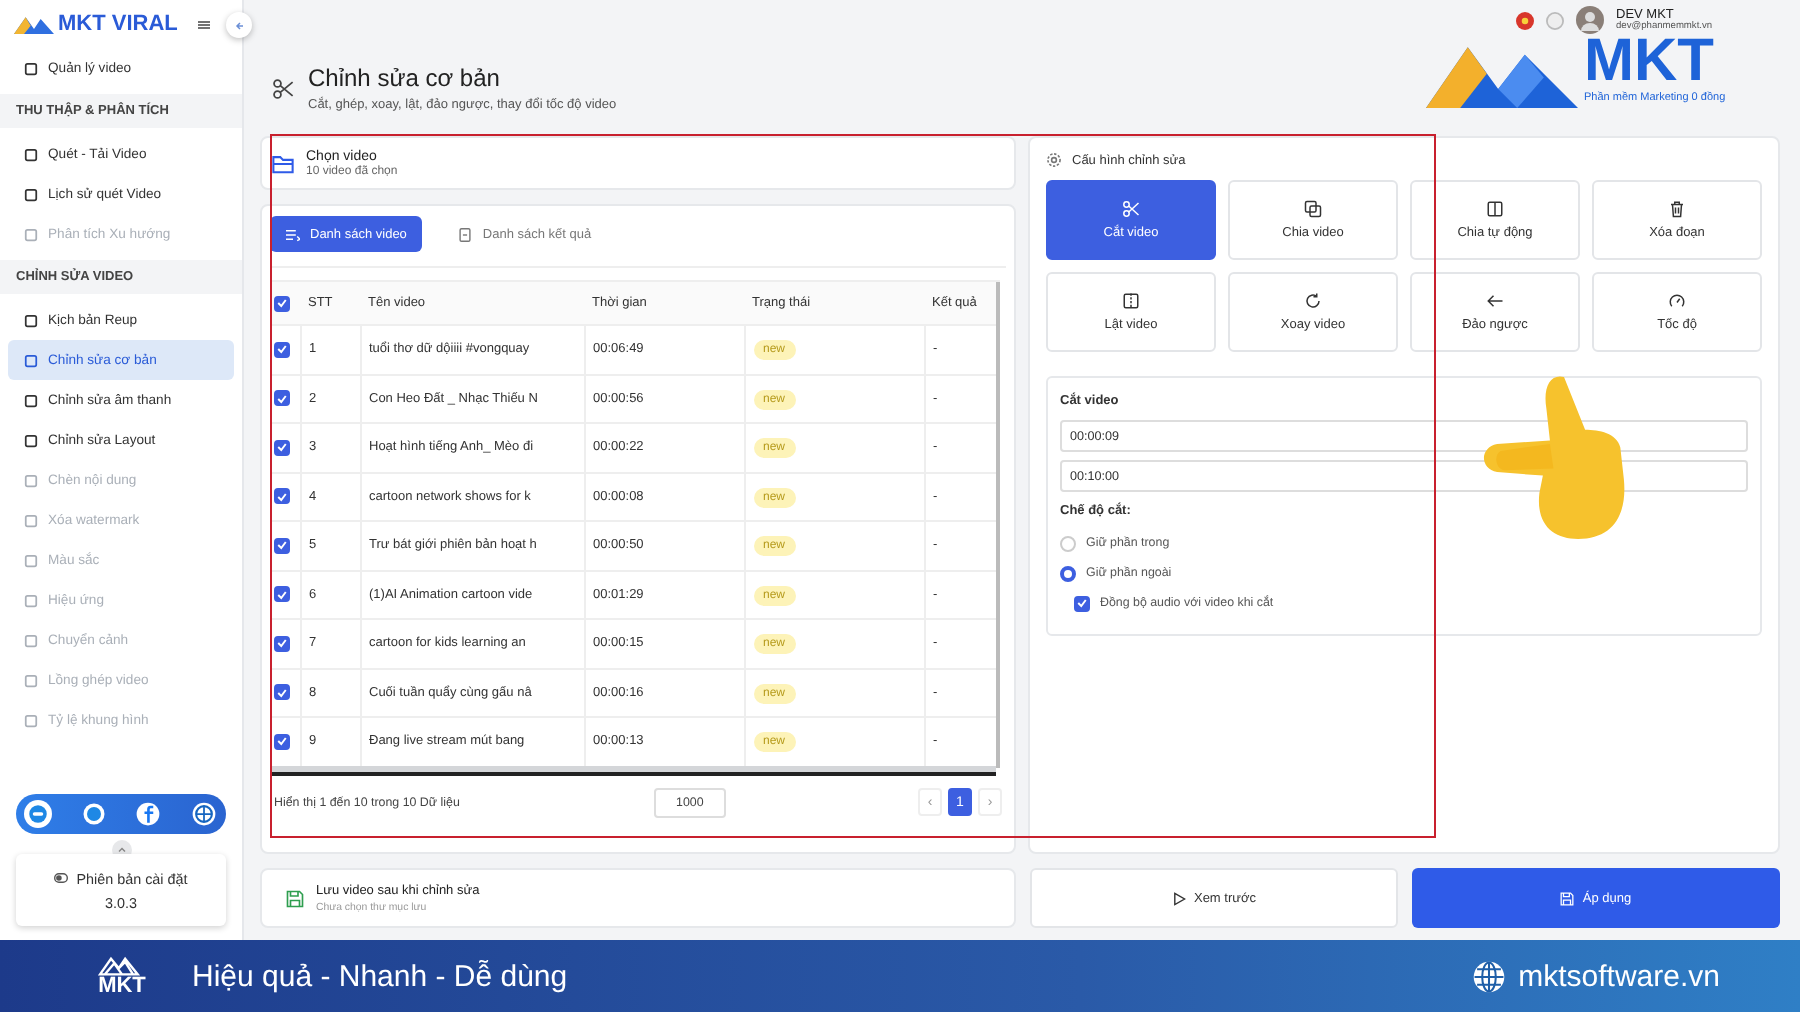  What do you see at coordinates (1313, 301) in the screenshot?
I see `rotate-icon` at bounding box center [1313, 301].